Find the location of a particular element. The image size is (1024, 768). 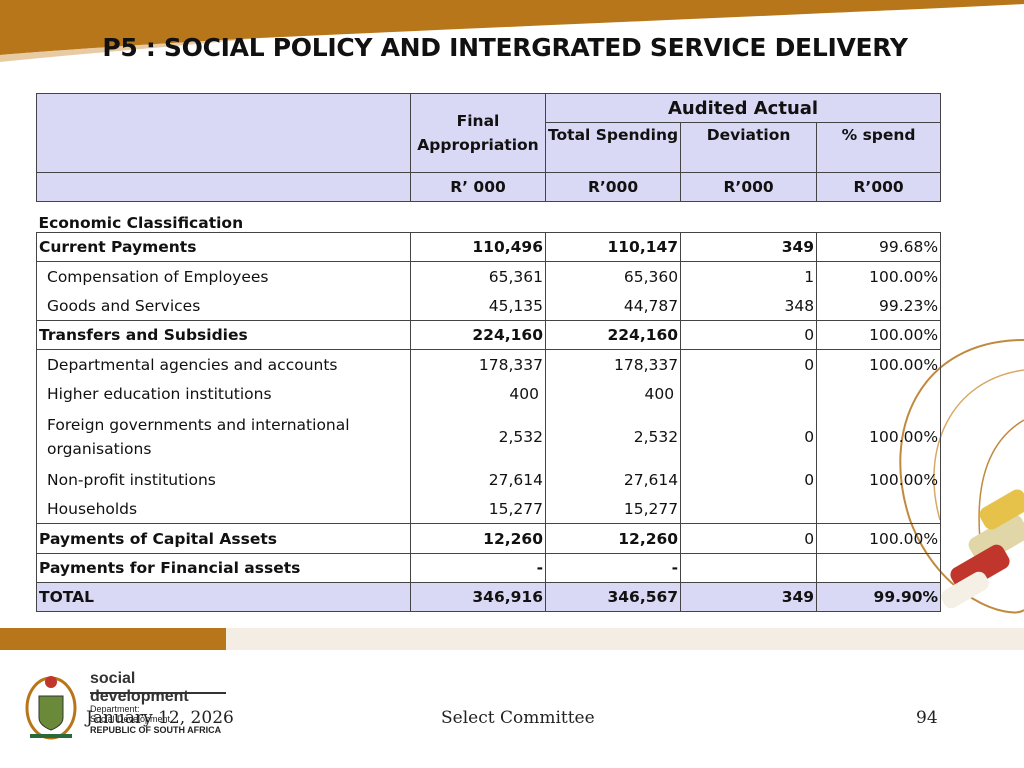

header-audited-actual: Audited Actual is located at coordinates (743, 108).